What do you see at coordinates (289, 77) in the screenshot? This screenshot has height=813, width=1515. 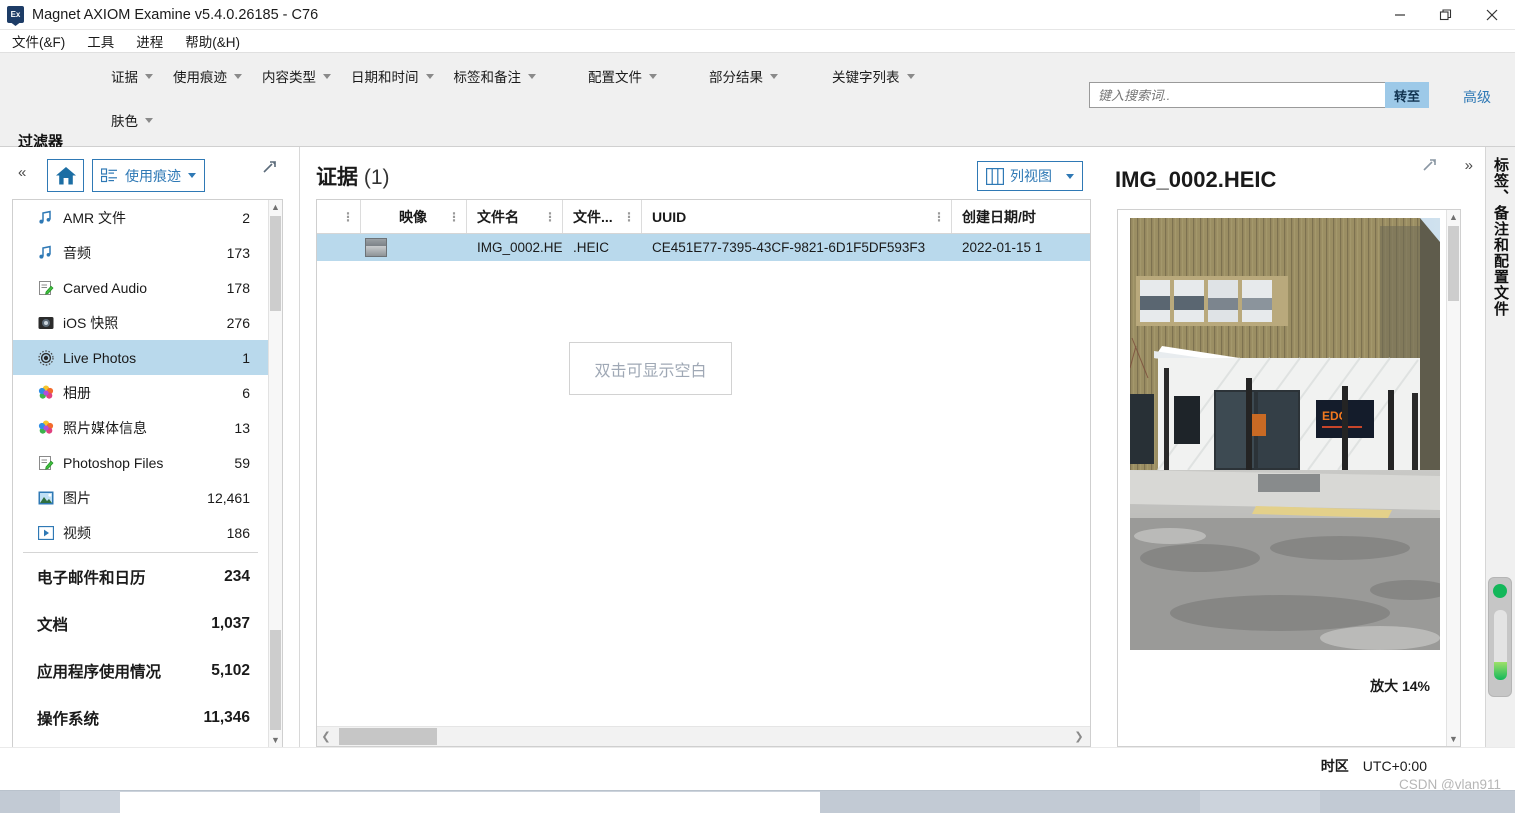 I see `filter-content-type-label: 内容类型` at bounding box center [289, 77].